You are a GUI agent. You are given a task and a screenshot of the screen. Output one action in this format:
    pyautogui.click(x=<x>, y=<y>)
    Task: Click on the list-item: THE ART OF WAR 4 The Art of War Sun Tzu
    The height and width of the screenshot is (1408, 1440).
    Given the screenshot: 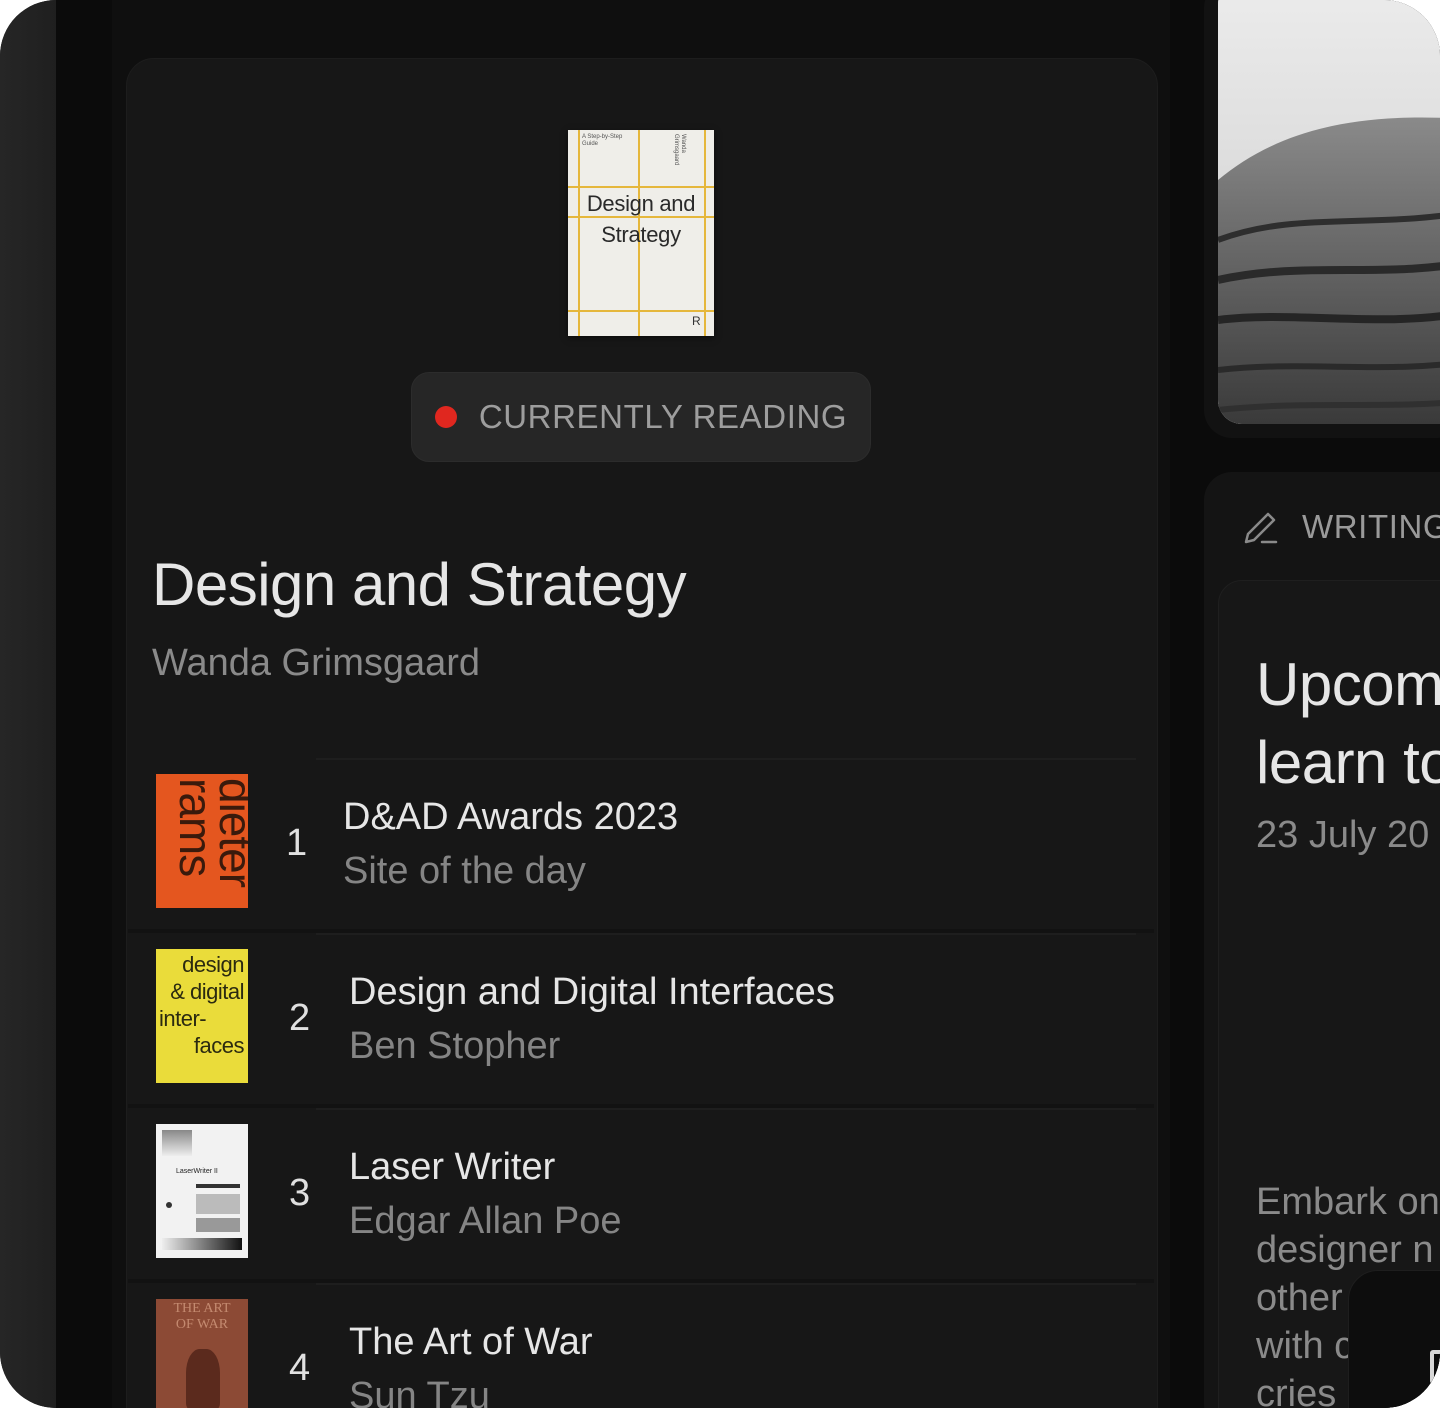 What is the action you would take?
    pyautogui.click(x=641, y=1345)
    